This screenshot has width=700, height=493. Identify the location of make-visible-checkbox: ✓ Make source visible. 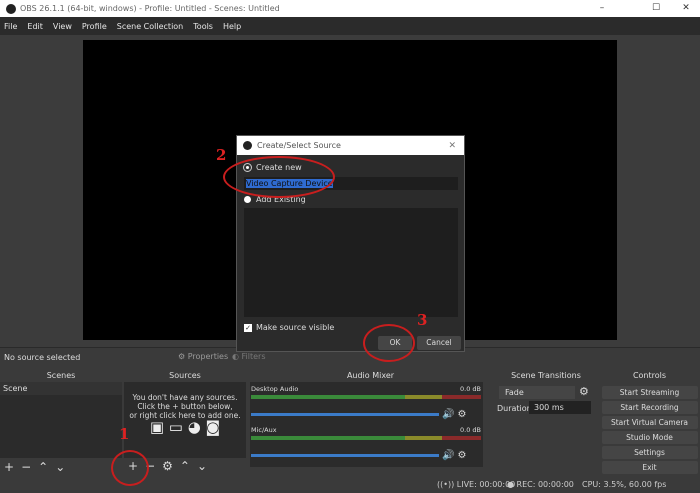
(289, 327).